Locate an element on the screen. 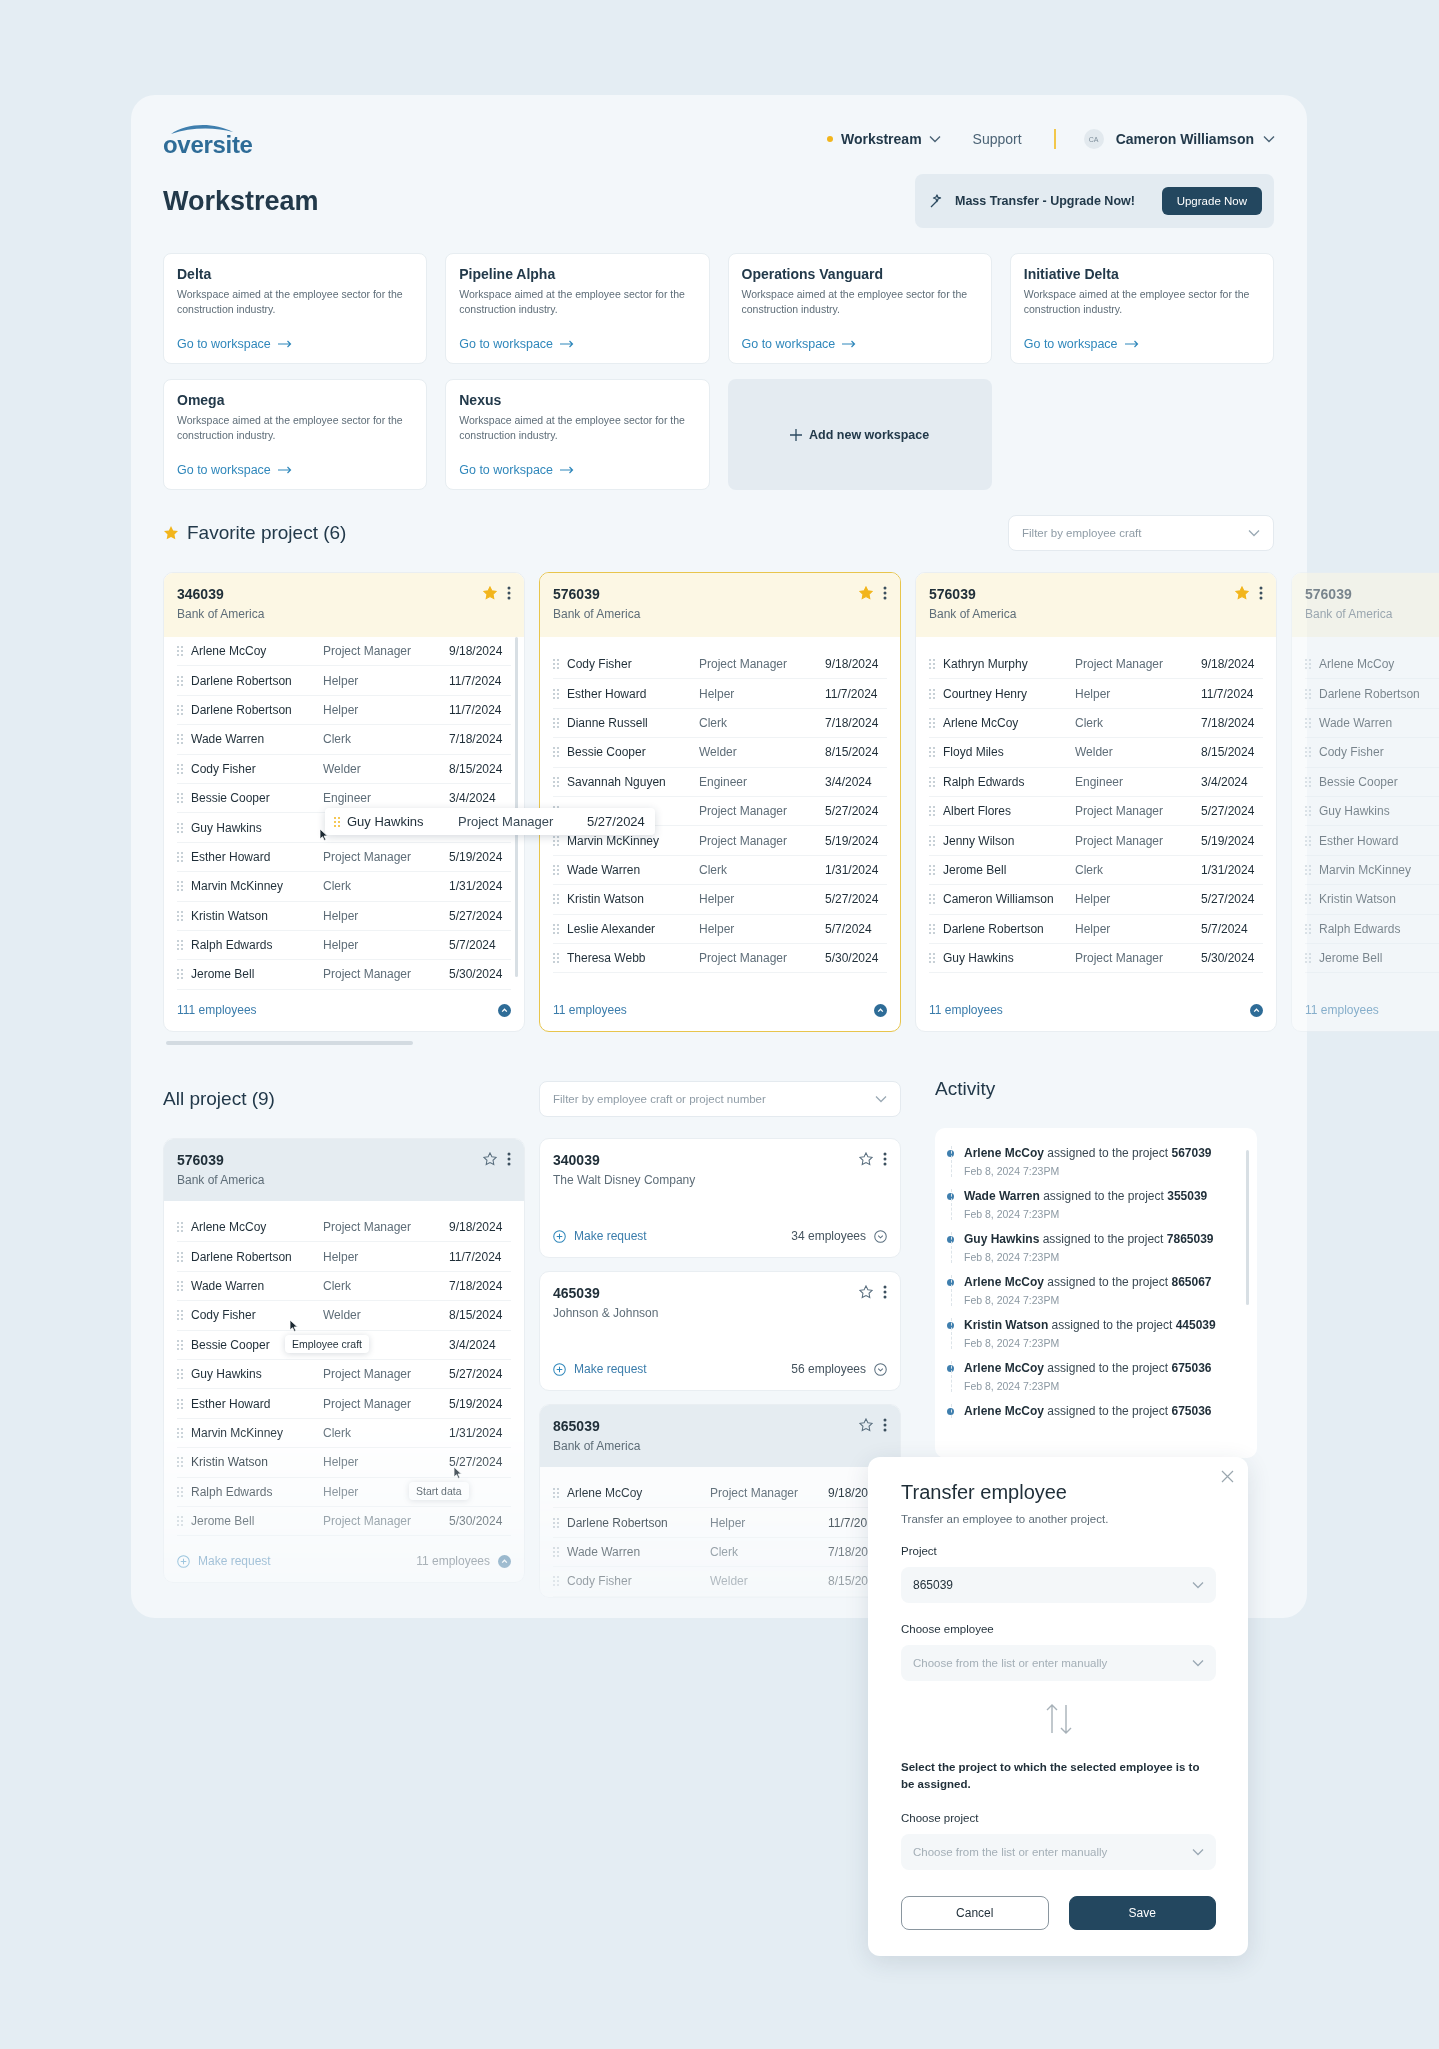 The width and height of the screenshot is (1439, 2049). nav-item: Workstream is located at coordinates (883, 139).